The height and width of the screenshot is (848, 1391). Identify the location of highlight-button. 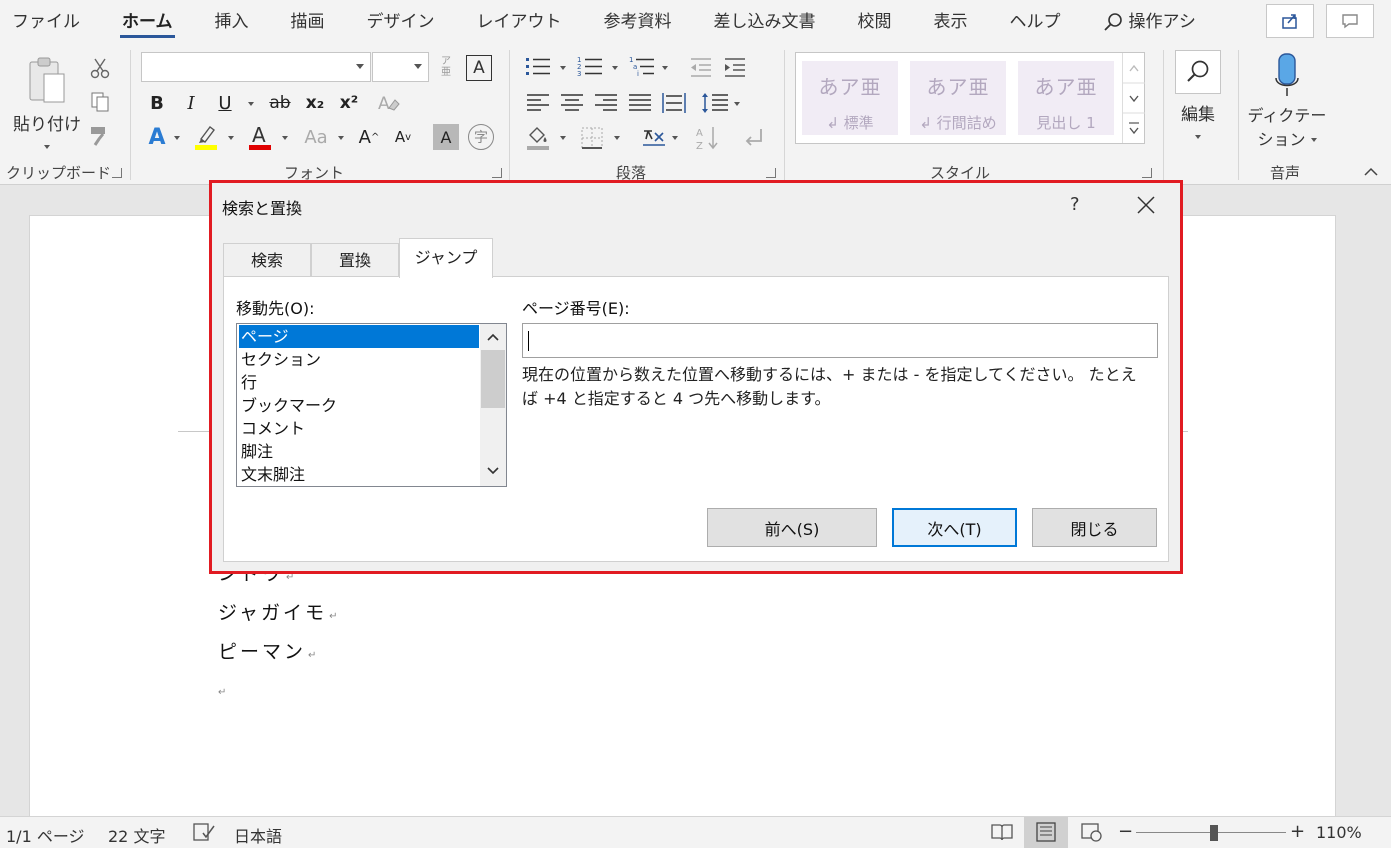
(206, 137).